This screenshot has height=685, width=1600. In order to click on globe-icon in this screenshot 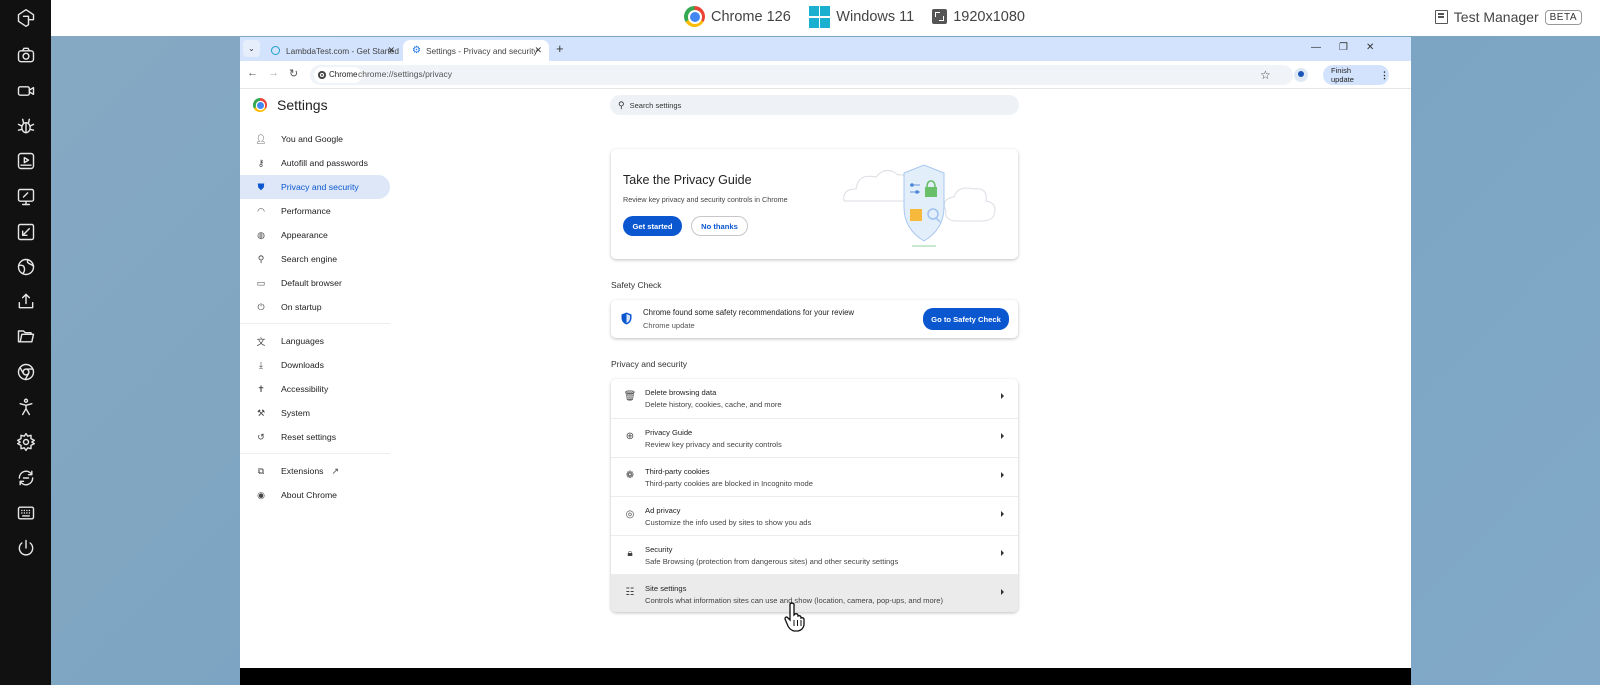, I will do `click(25, 266)`.